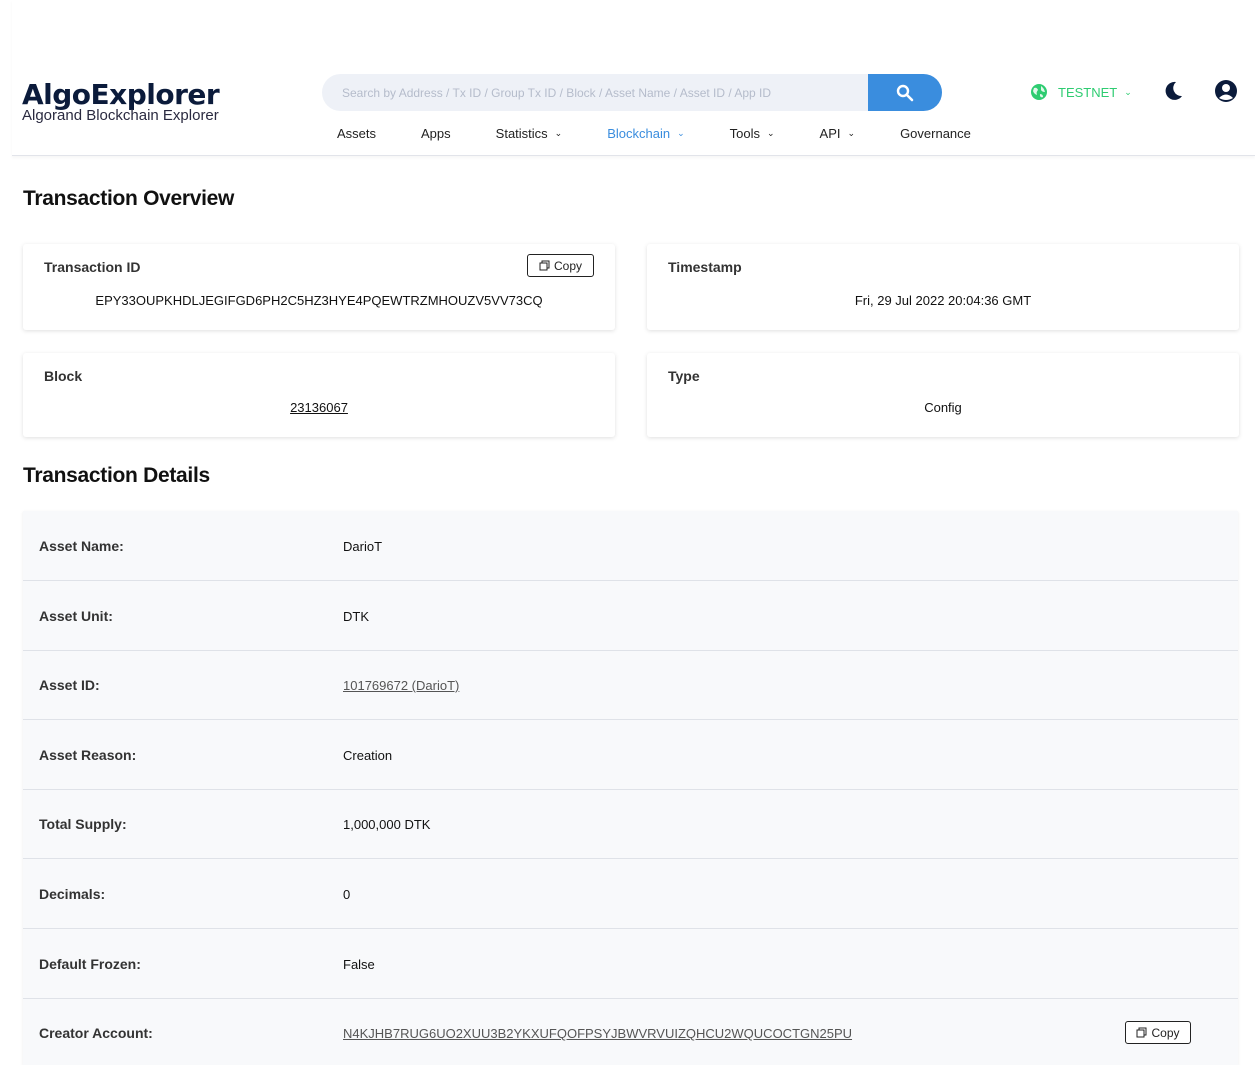 This screenshot has width=1255, height=1065. Describe the element at coordinates (90, 964) in the screenshot. I see `row-label: Default Frozen:` at that location.